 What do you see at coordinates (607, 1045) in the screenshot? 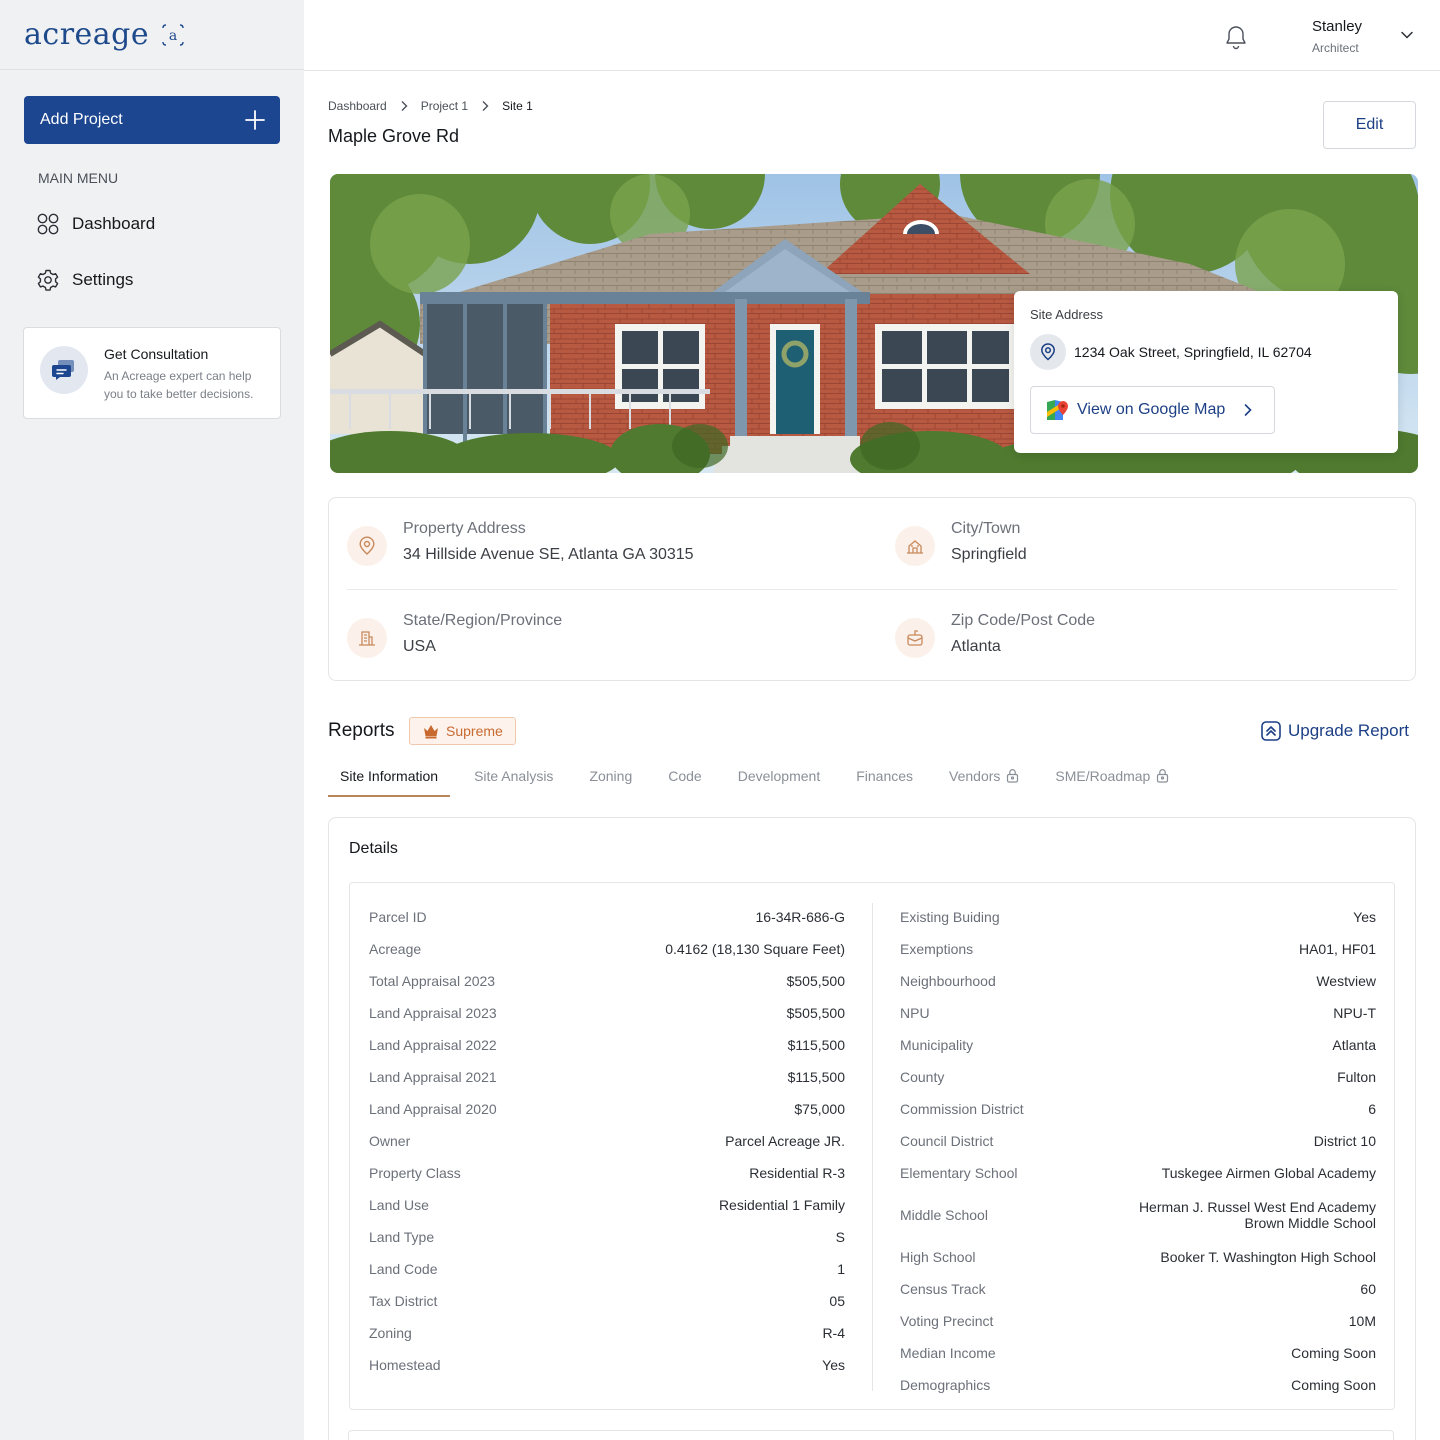
I see `detail-row: Land Appraisal 2022 $115,500` at bounding box center [607, 1045].